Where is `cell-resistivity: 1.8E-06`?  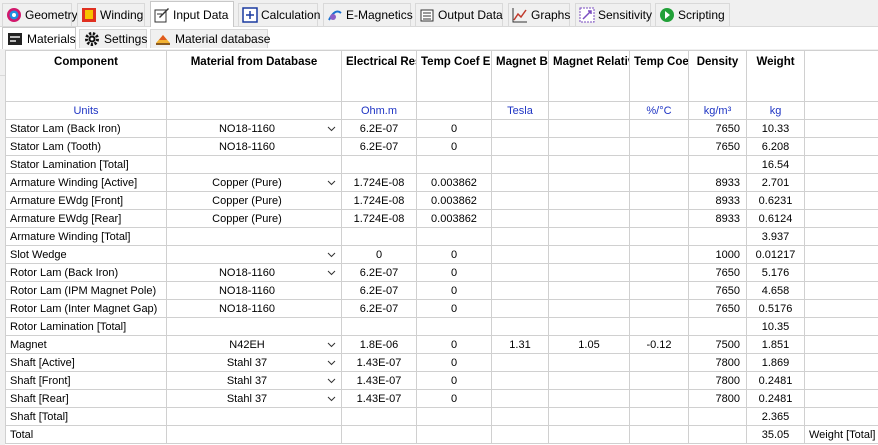
cell-resistivity: 1.8E-06 is located at coordinates (379, 344).